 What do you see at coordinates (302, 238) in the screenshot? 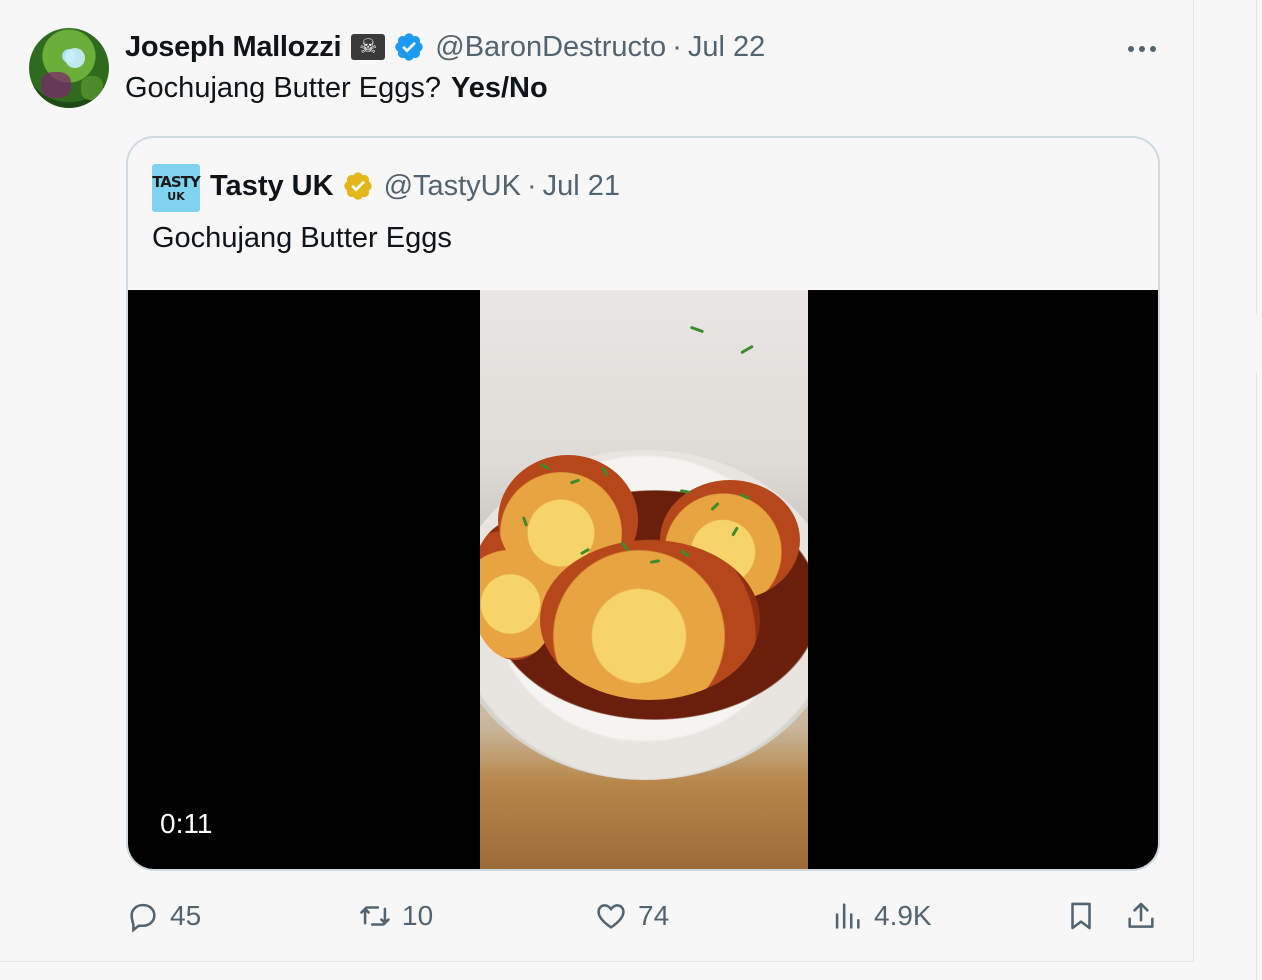
I see `quote-text: Gochujang Butter Eggs` at bounding box center [302, 238].